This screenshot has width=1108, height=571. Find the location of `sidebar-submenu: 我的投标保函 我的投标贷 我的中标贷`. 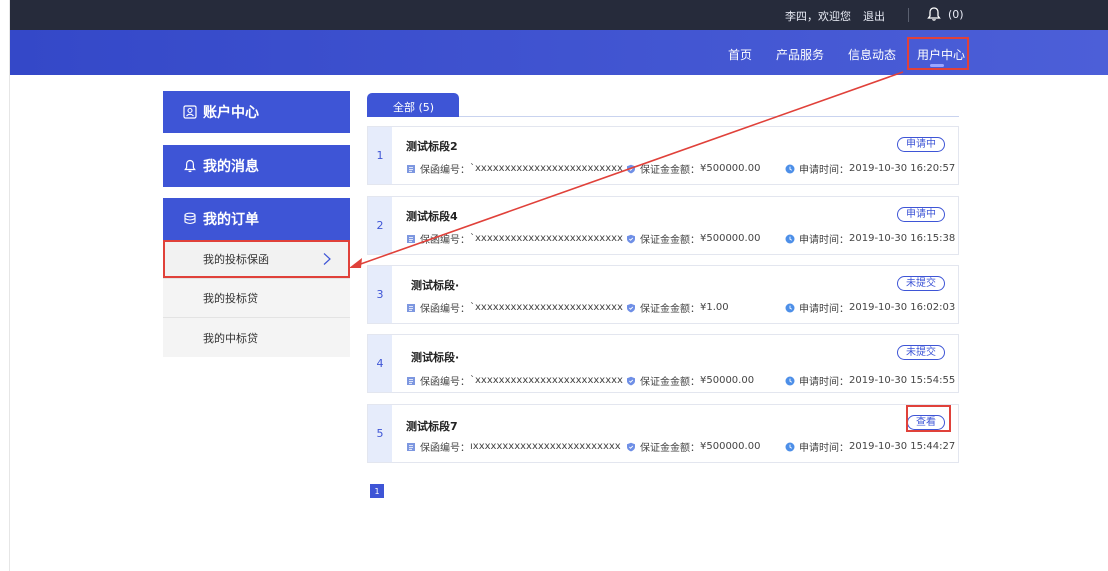

sidebar-submenu: 我的投标保函 我的投标贷 我的中标贷 is located at coordinates (256, 298).